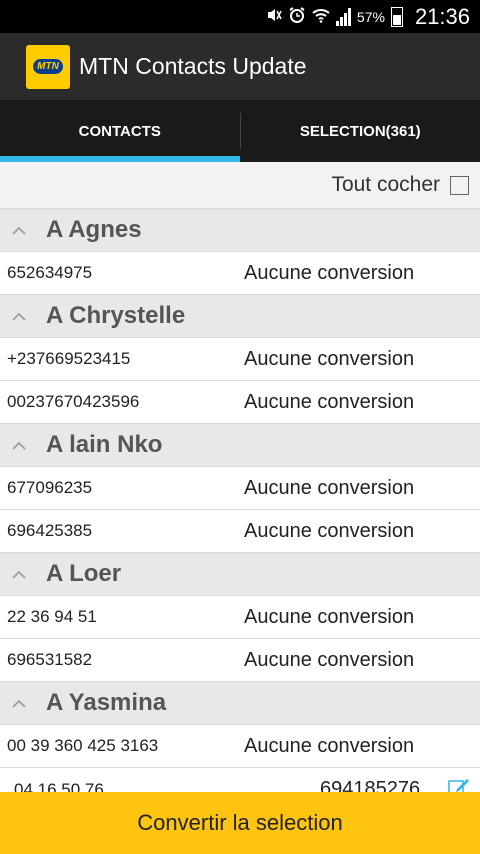 This screenshot has height=854, width=480. Describe the element at coordinates (240, 444) in the screenshot. I see `group-header: A lain Nko` at that location.